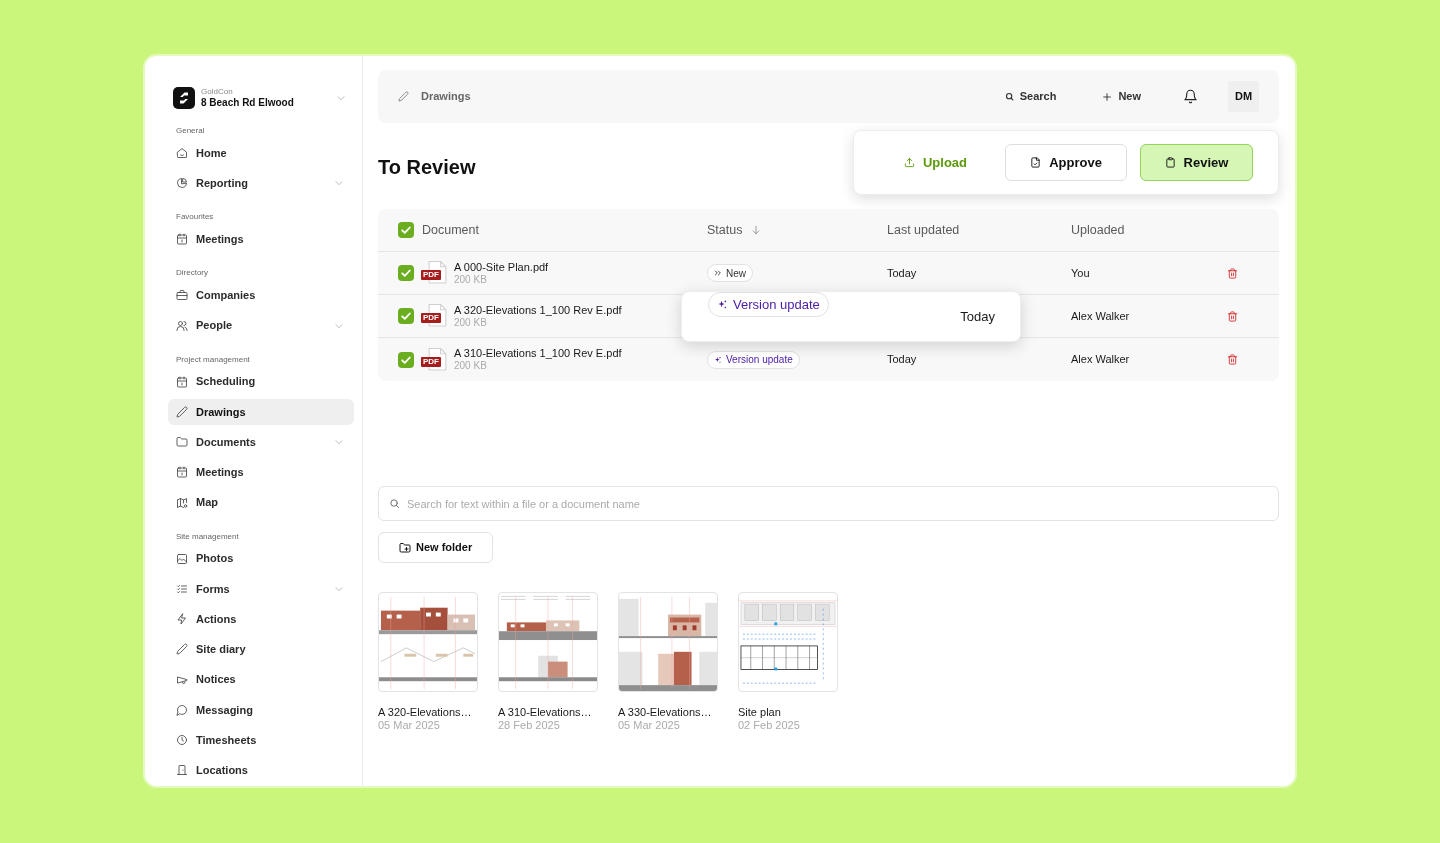  What do you see at coordinates (1196, 162) in the screenshot?
I see `review-button: Review` at bounding box center [1196, 162].